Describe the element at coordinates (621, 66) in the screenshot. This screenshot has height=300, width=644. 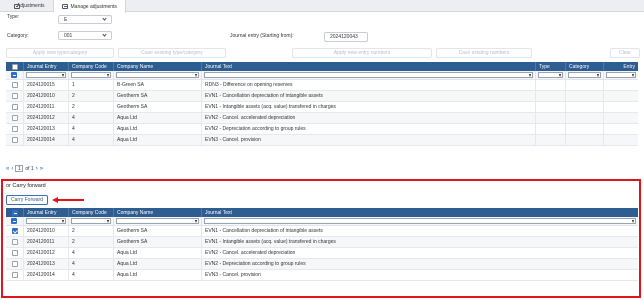
I see `col-entry: Entry` at that location.